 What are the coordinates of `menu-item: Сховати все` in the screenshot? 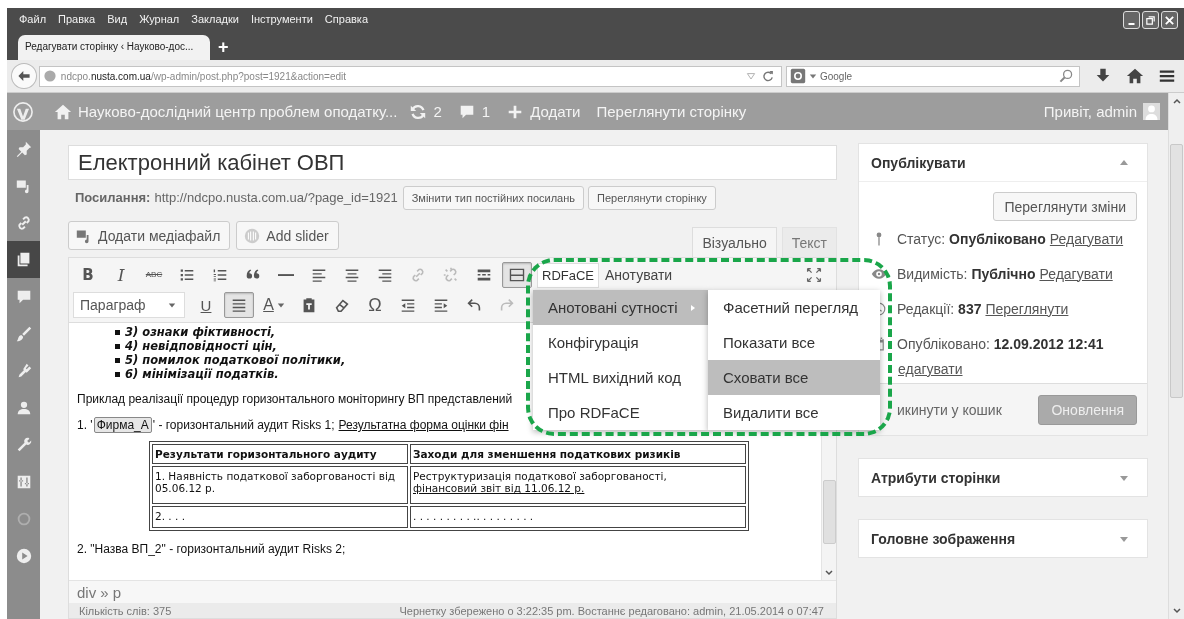 It's located at (794, 377).